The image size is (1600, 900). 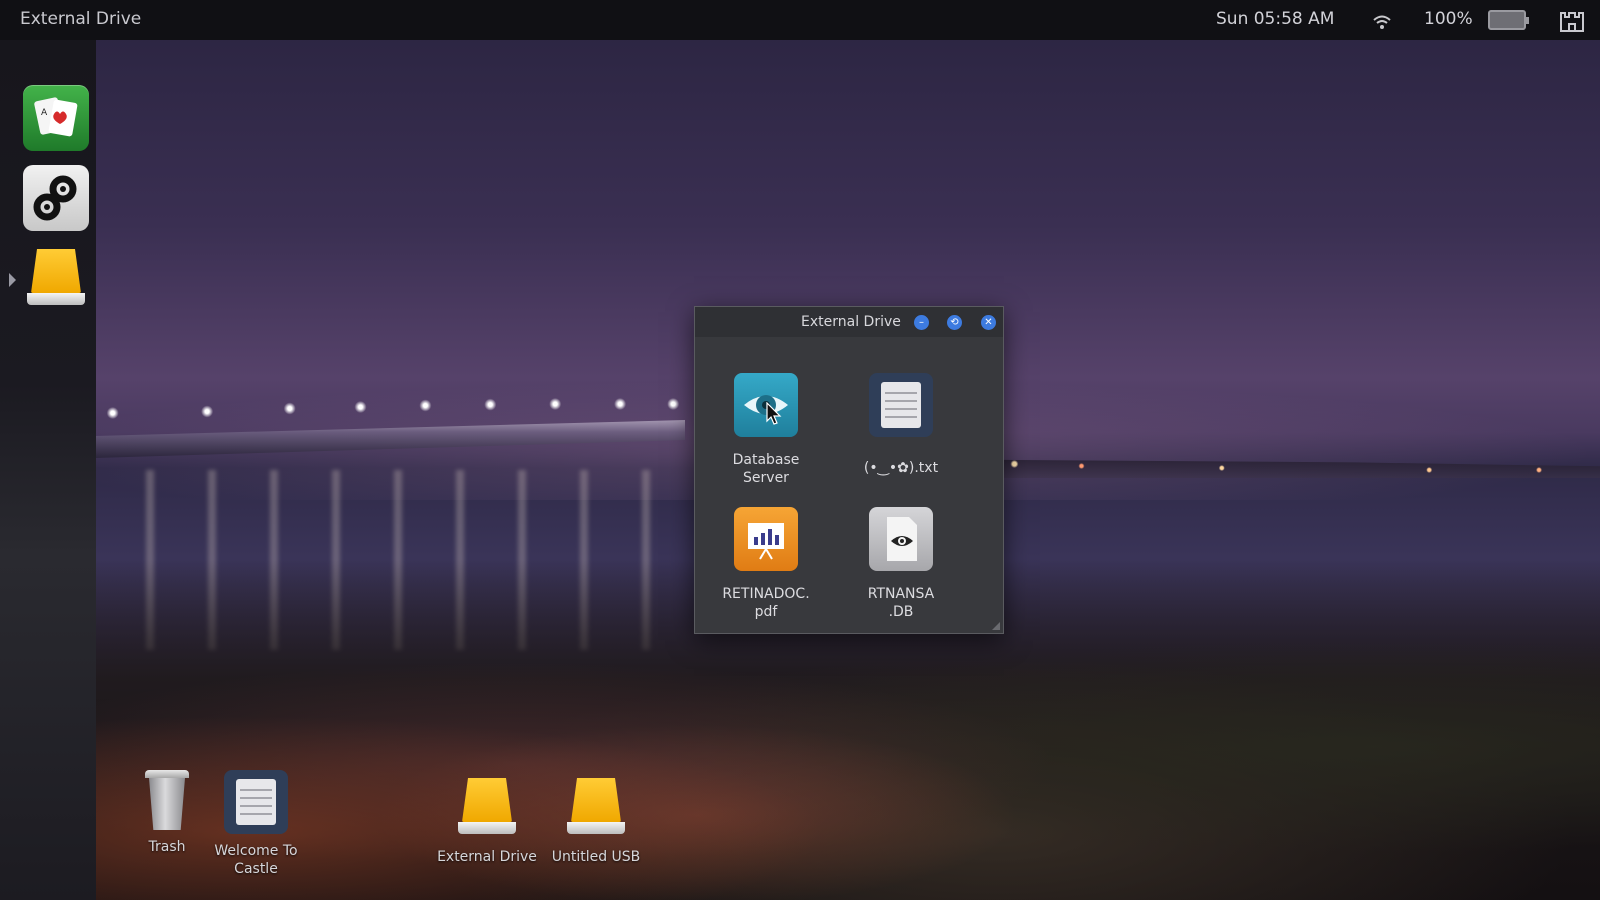 I want to click on battery-percentage: 100%, so click(x=1448, y=19).